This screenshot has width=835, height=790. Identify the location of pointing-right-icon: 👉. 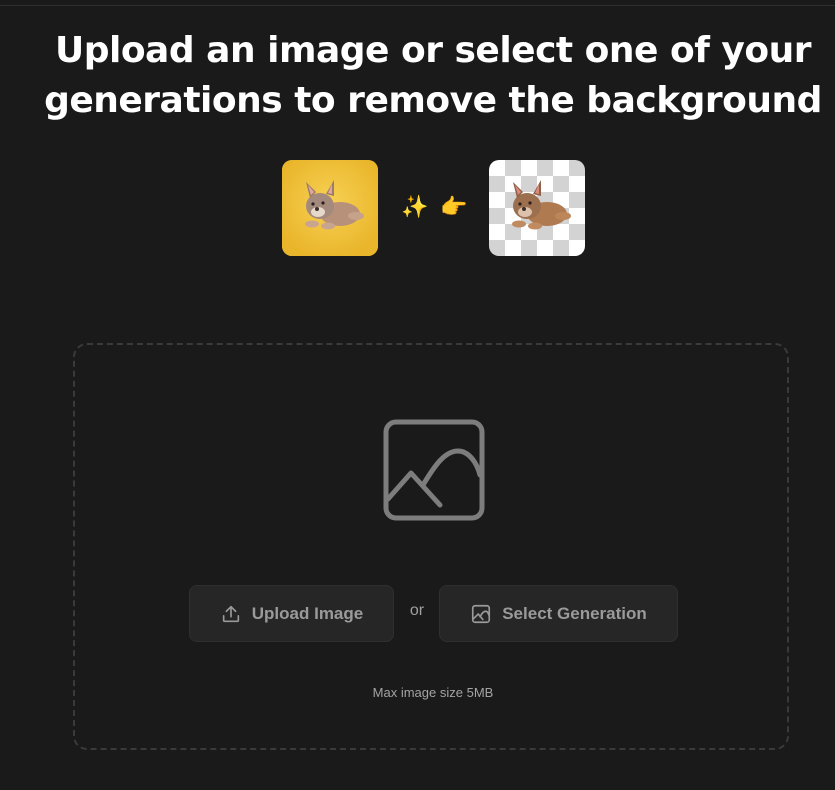
(454, 207).